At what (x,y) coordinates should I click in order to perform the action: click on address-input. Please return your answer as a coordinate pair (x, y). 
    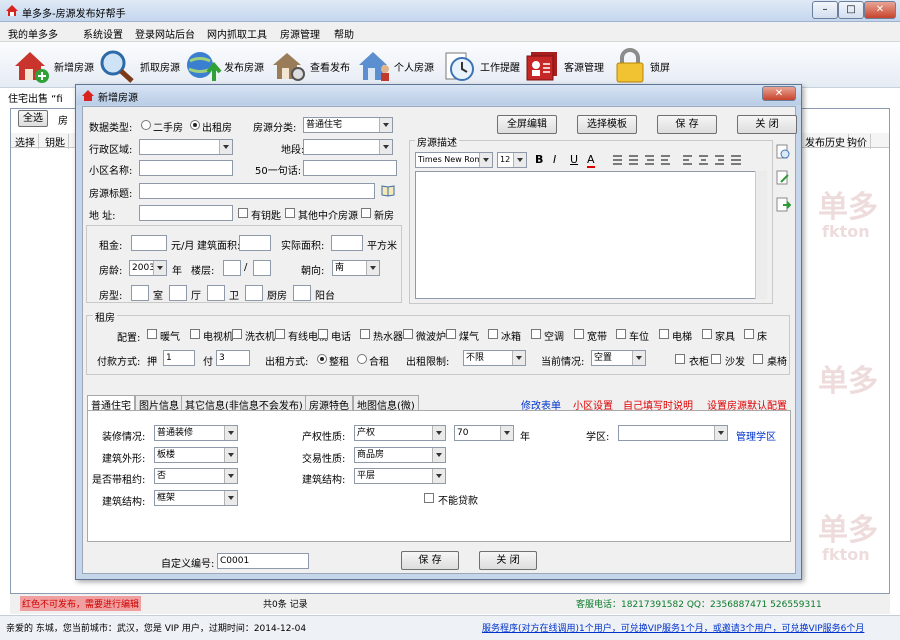
    Looking at the image, I should click on (186, 213).